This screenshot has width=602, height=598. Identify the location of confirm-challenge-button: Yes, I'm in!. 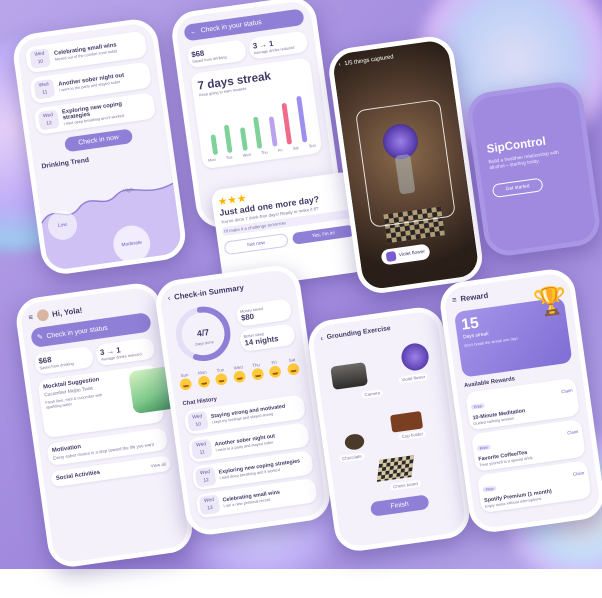
(323, 234).